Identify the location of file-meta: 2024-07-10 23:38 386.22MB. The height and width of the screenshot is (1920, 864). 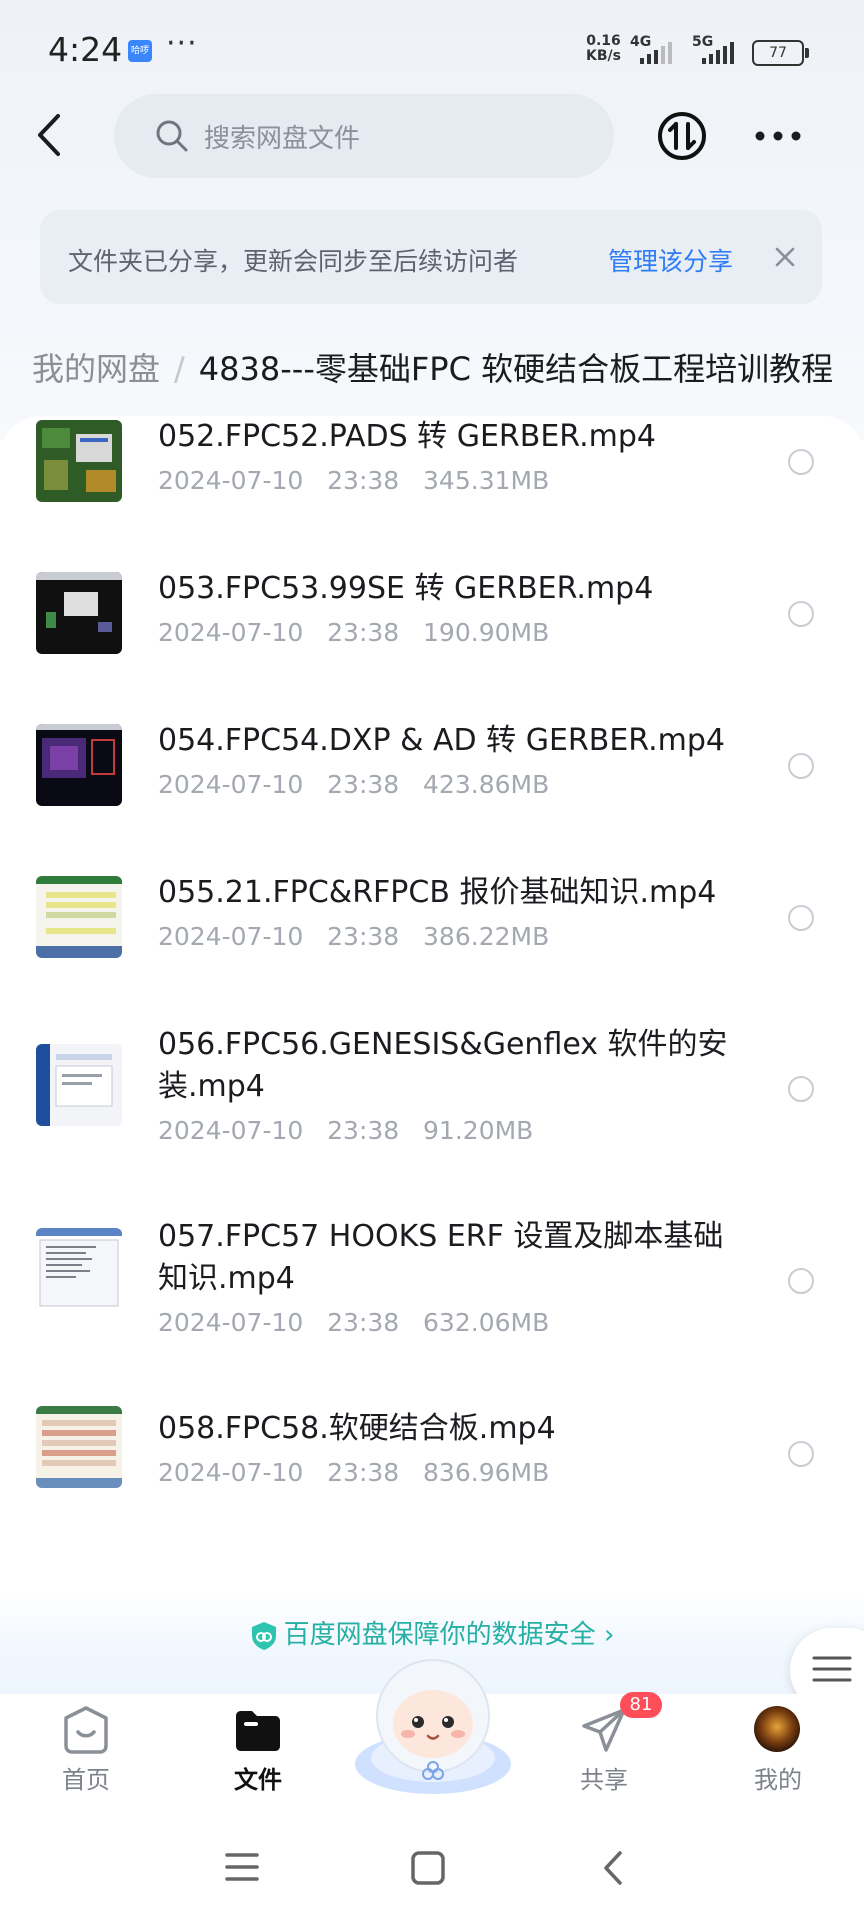
(353, 936).